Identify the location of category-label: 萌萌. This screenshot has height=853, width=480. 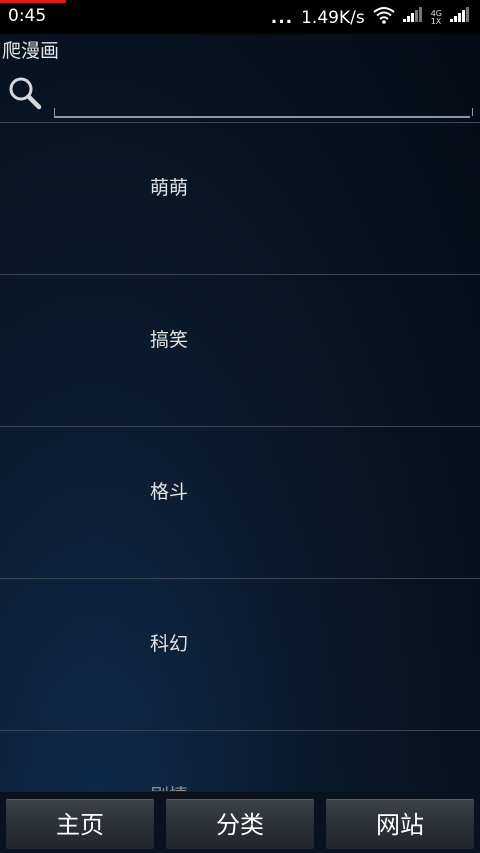
(169, 188).